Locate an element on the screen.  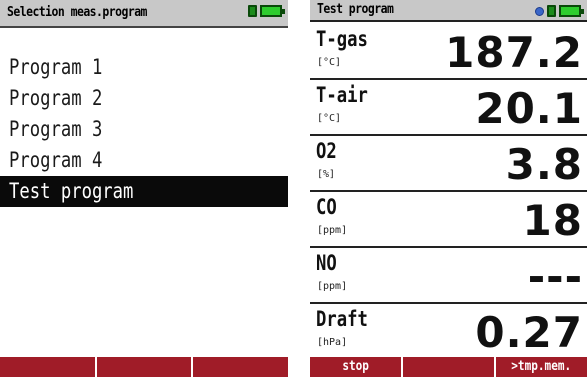
screen-title: Selection meas.program is located at coordinates (77, 12).